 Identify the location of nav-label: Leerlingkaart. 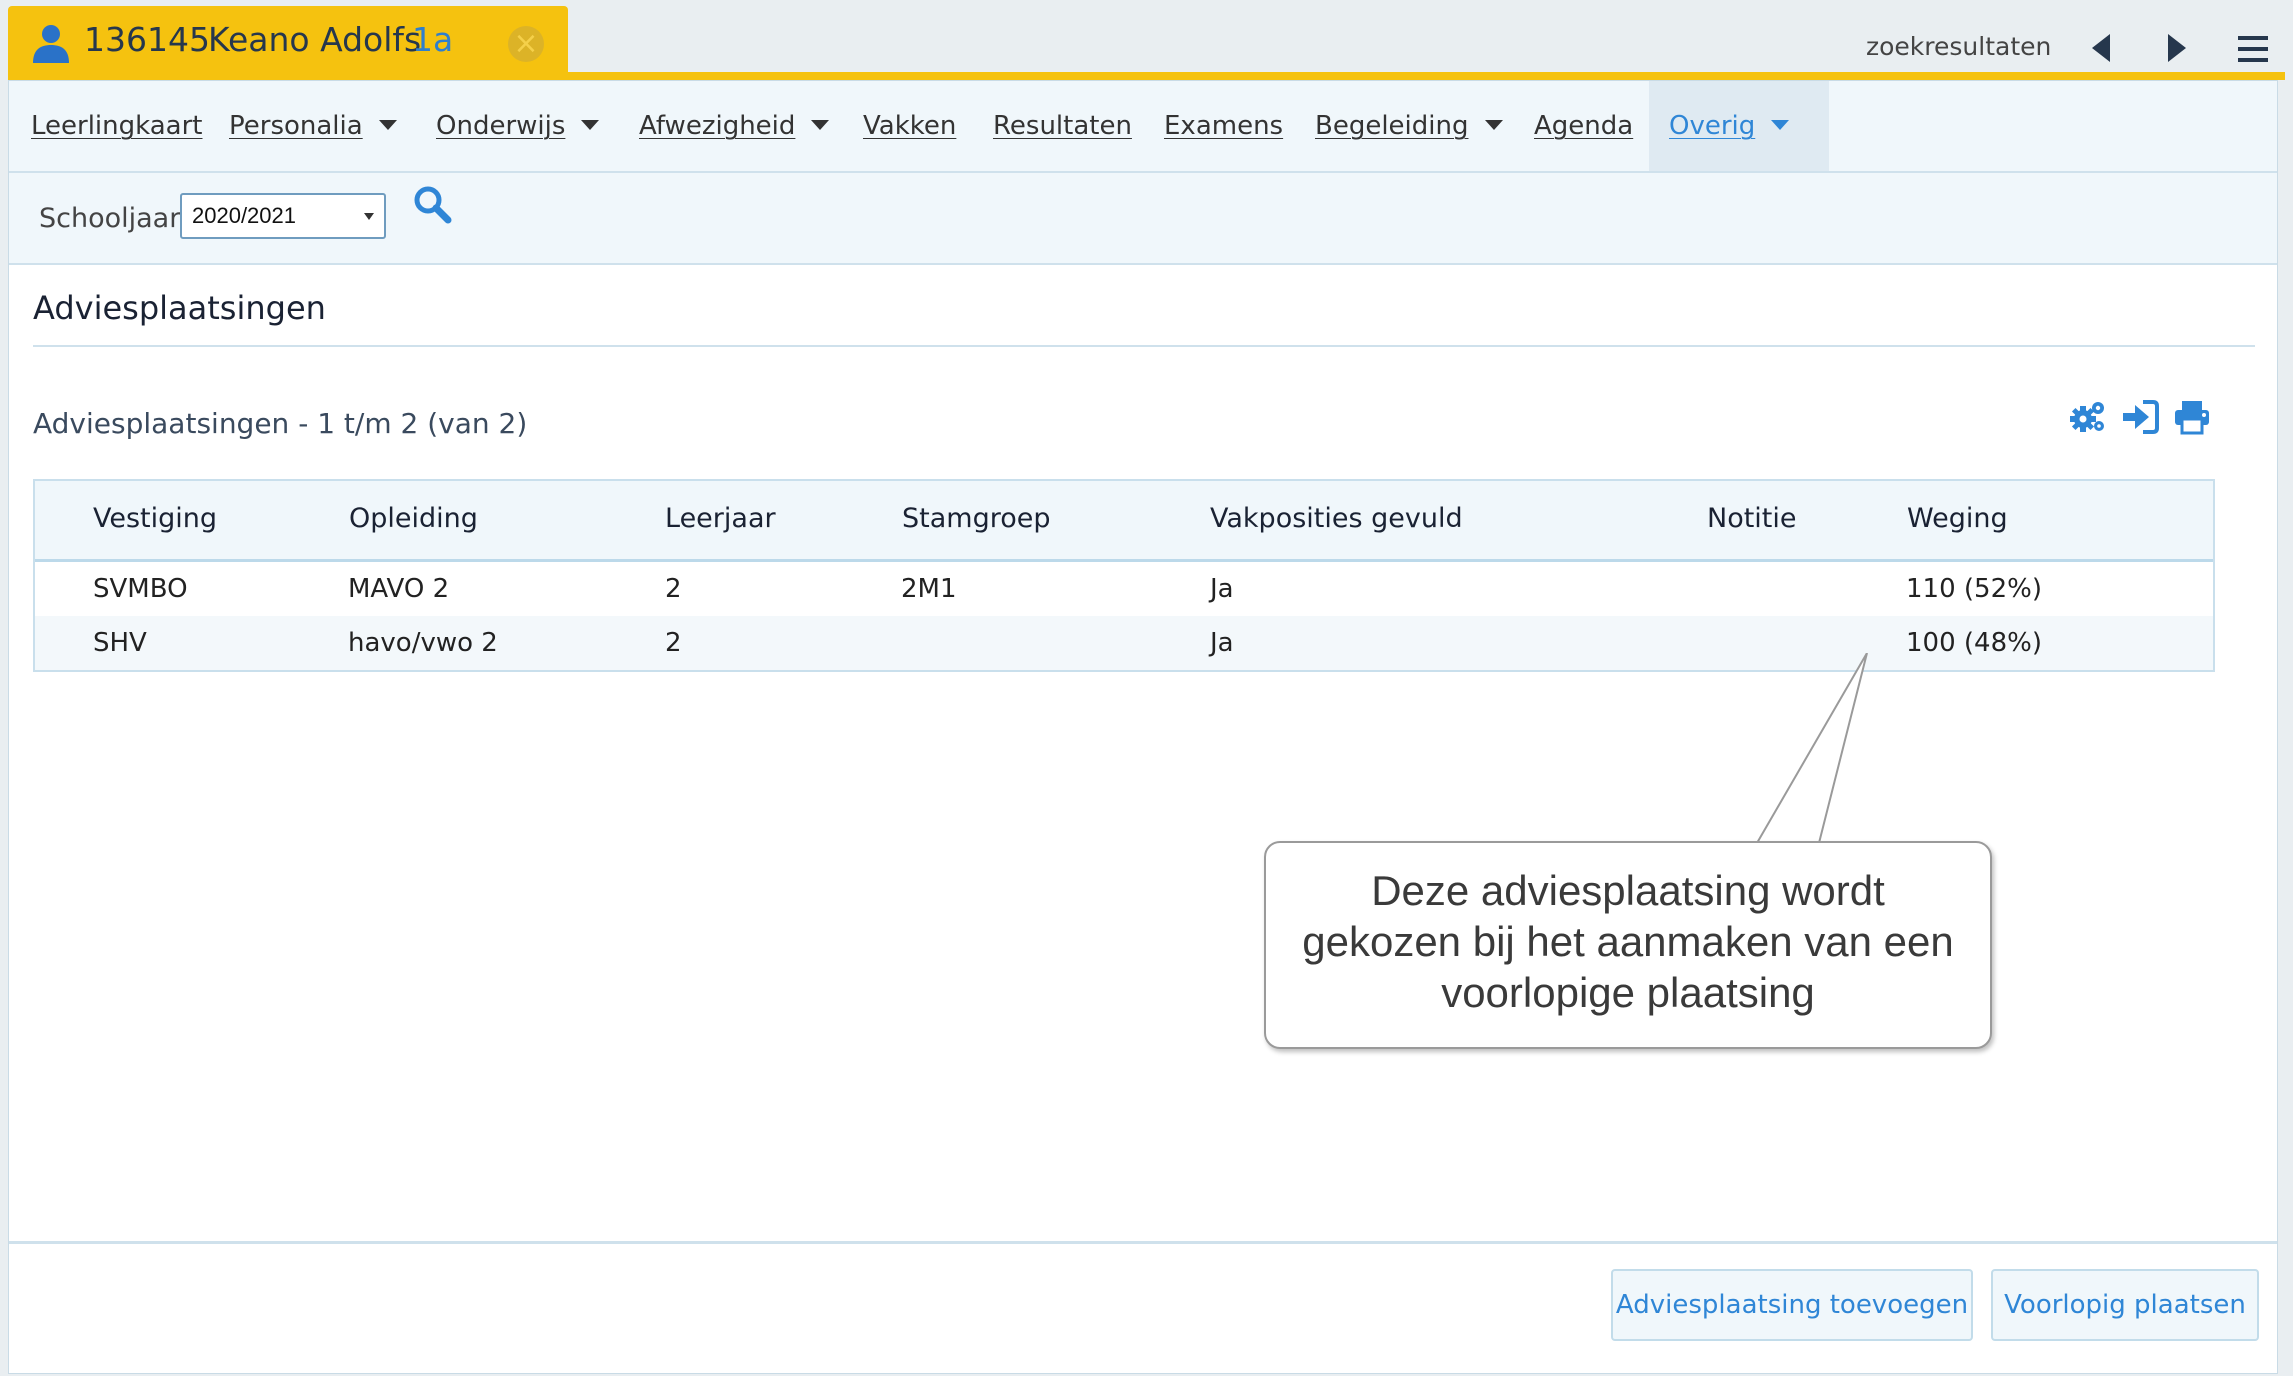
(117, 126).